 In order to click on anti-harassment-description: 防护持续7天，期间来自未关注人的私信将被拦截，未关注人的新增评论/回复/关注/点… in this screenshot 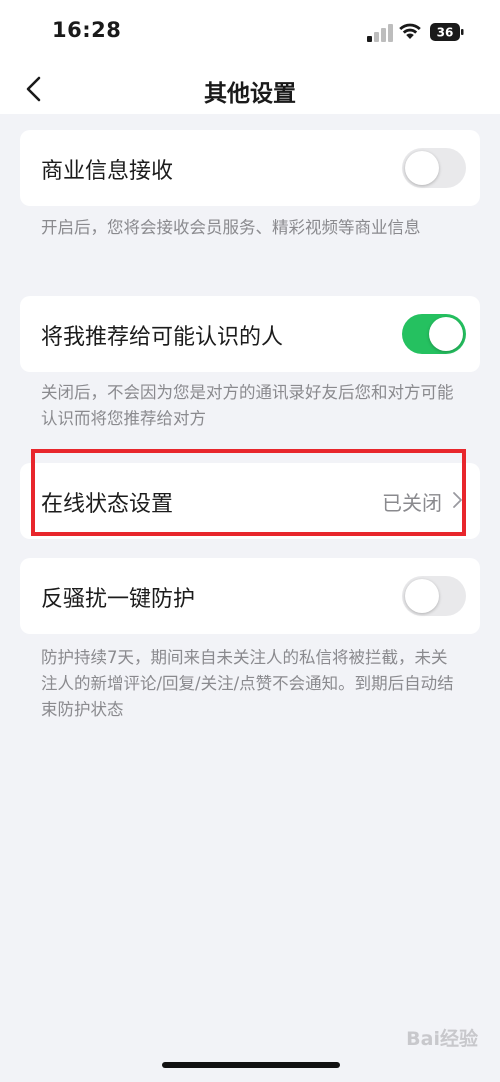, I will do `click(247, 683)`.